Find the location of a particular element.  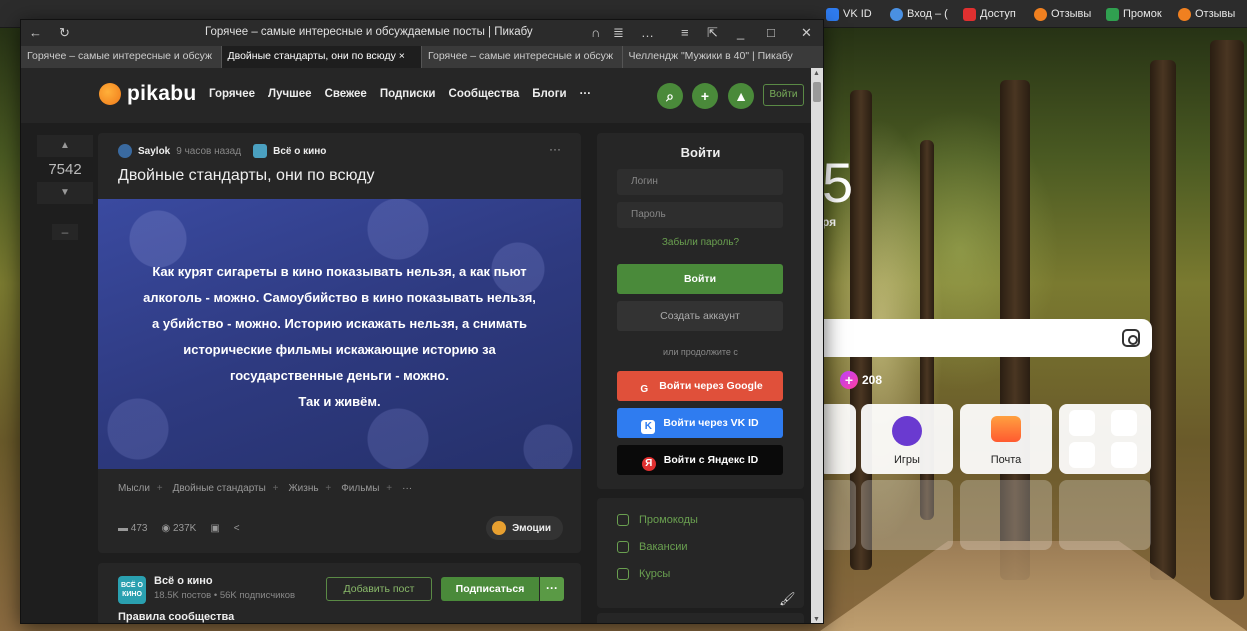

link-vacancies: Вакансии is located at coordinates (652, 547).